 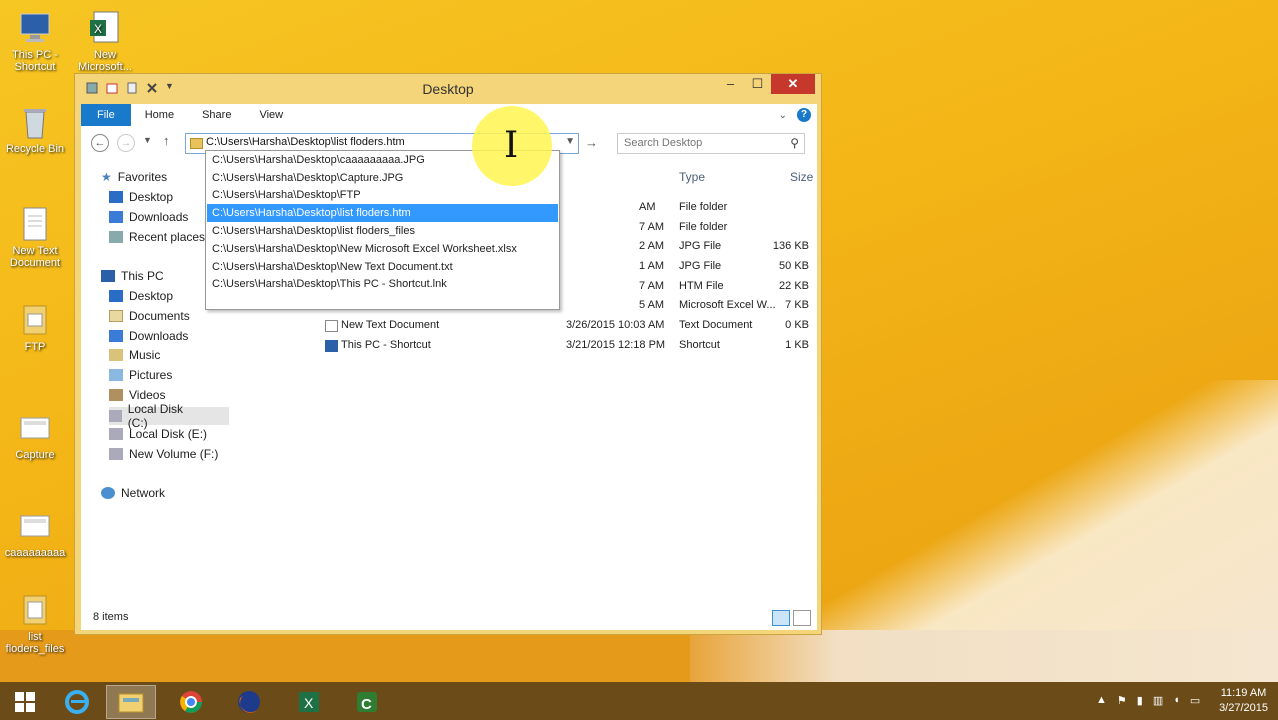 What do you see at coordinates (116, 395) in the screenshot?
I see `videos-icon` at bounding box center [116, 395].